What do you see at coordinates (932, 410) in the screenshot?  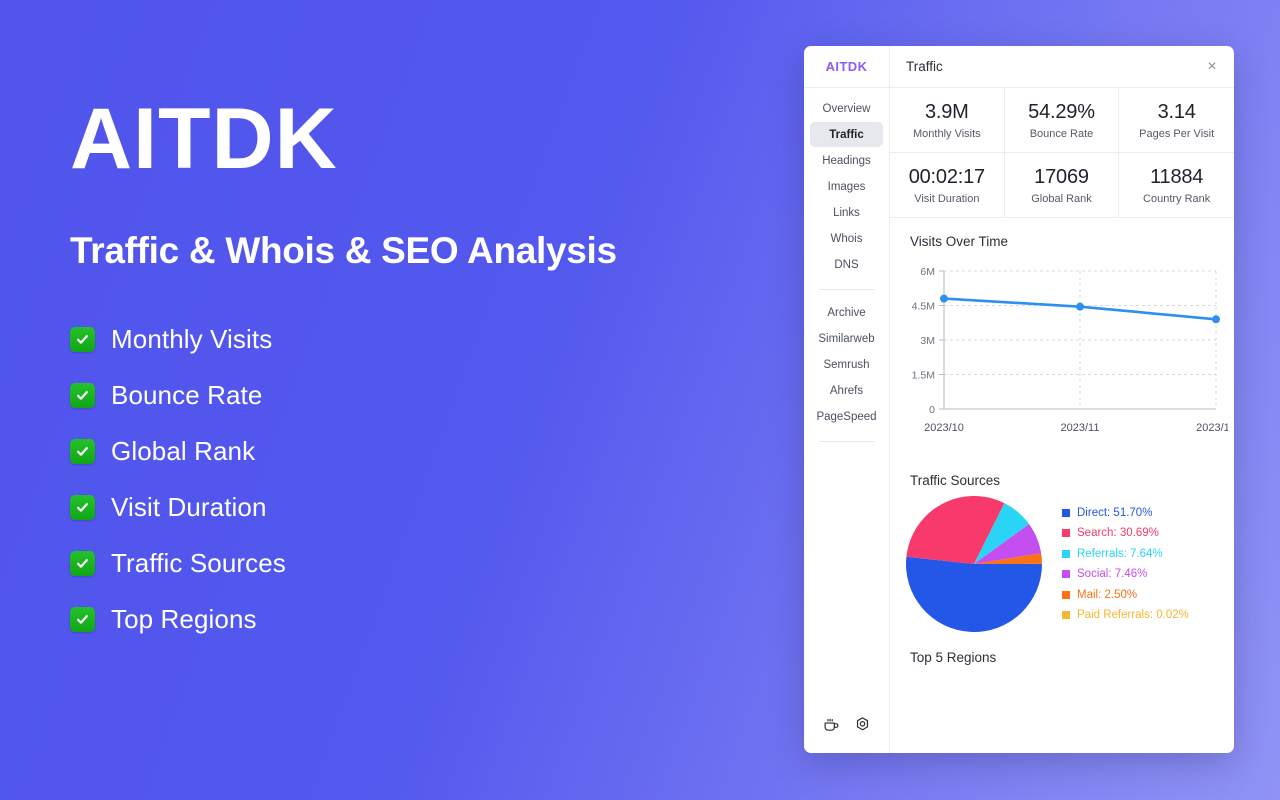 I see `y-axis-tick-label: 0` at bounding box center [932, 410].